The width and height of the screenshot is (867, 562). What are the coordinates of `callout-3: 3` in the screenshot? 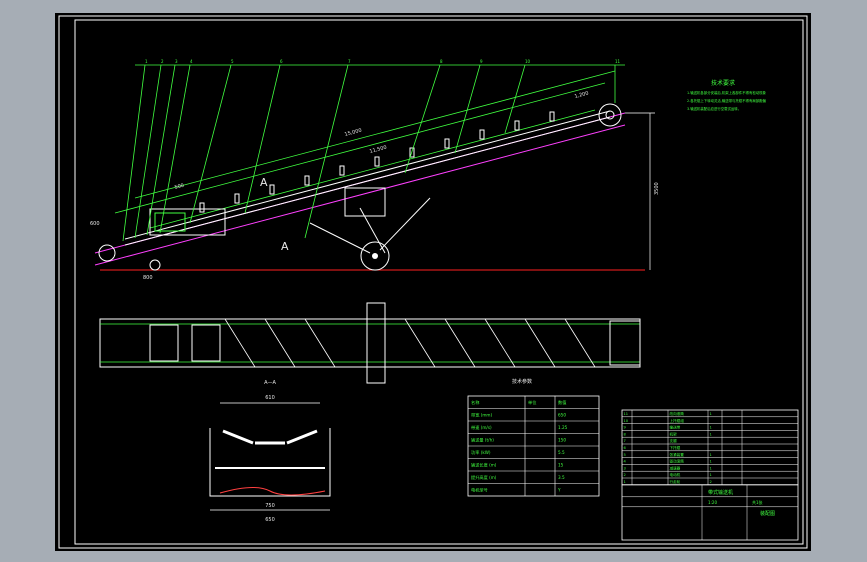 It's located at (176, 61).